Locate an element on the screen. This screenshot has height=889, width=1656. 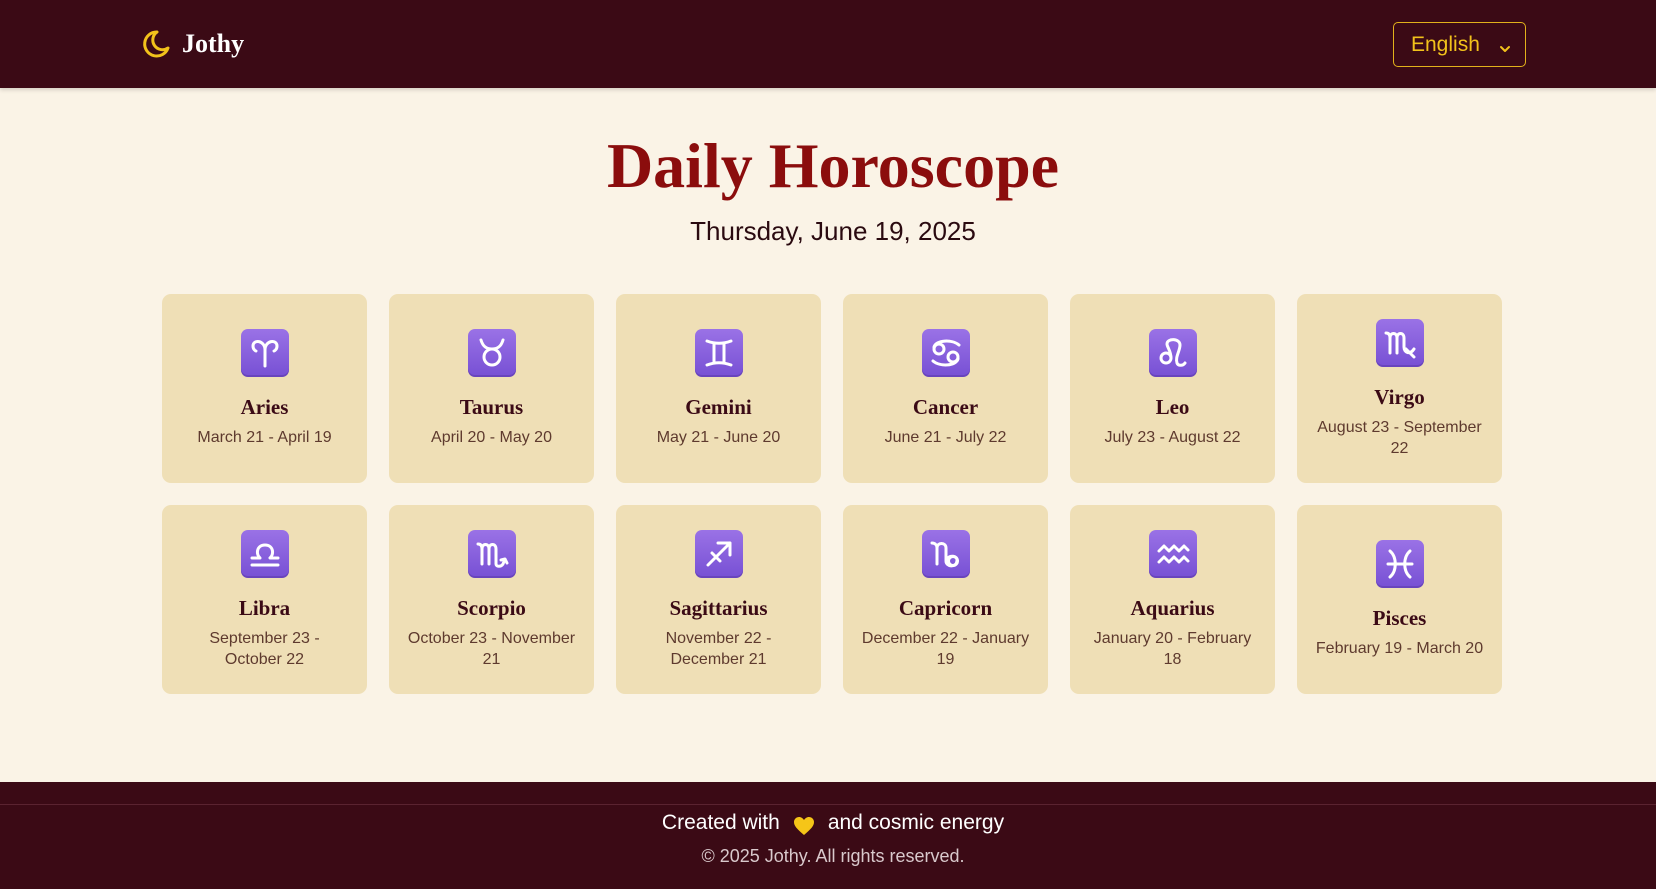
zodiac-card-virgo: Virgo August 23 - September 22 is located at coordinates (1399, 388).